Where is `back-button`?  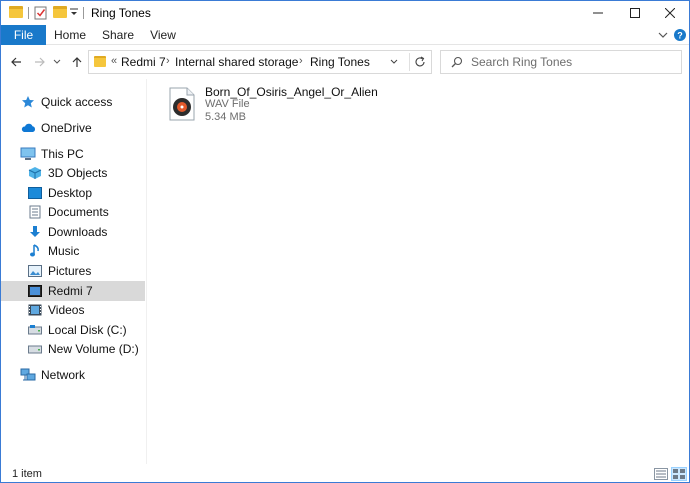 back-button is located at coordinates (16, 62).